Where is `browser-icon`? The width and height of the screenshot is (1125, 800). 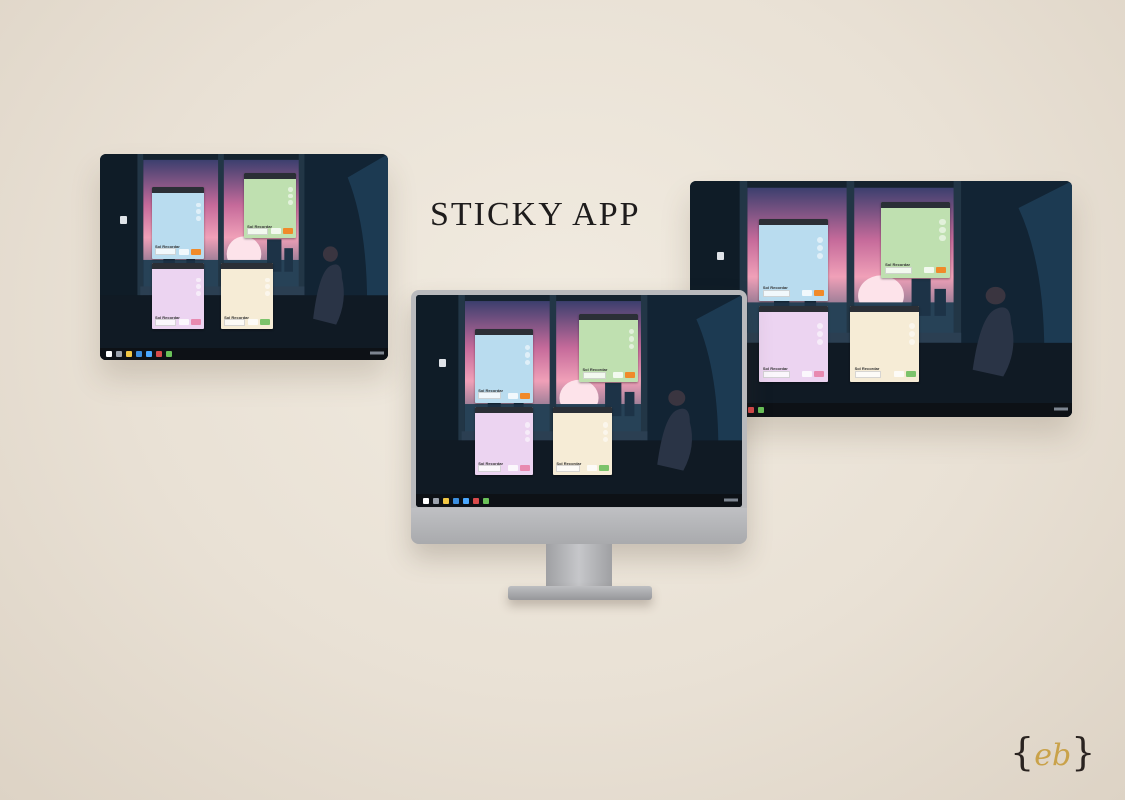
browser-icon is located at coordinates (138, 353).